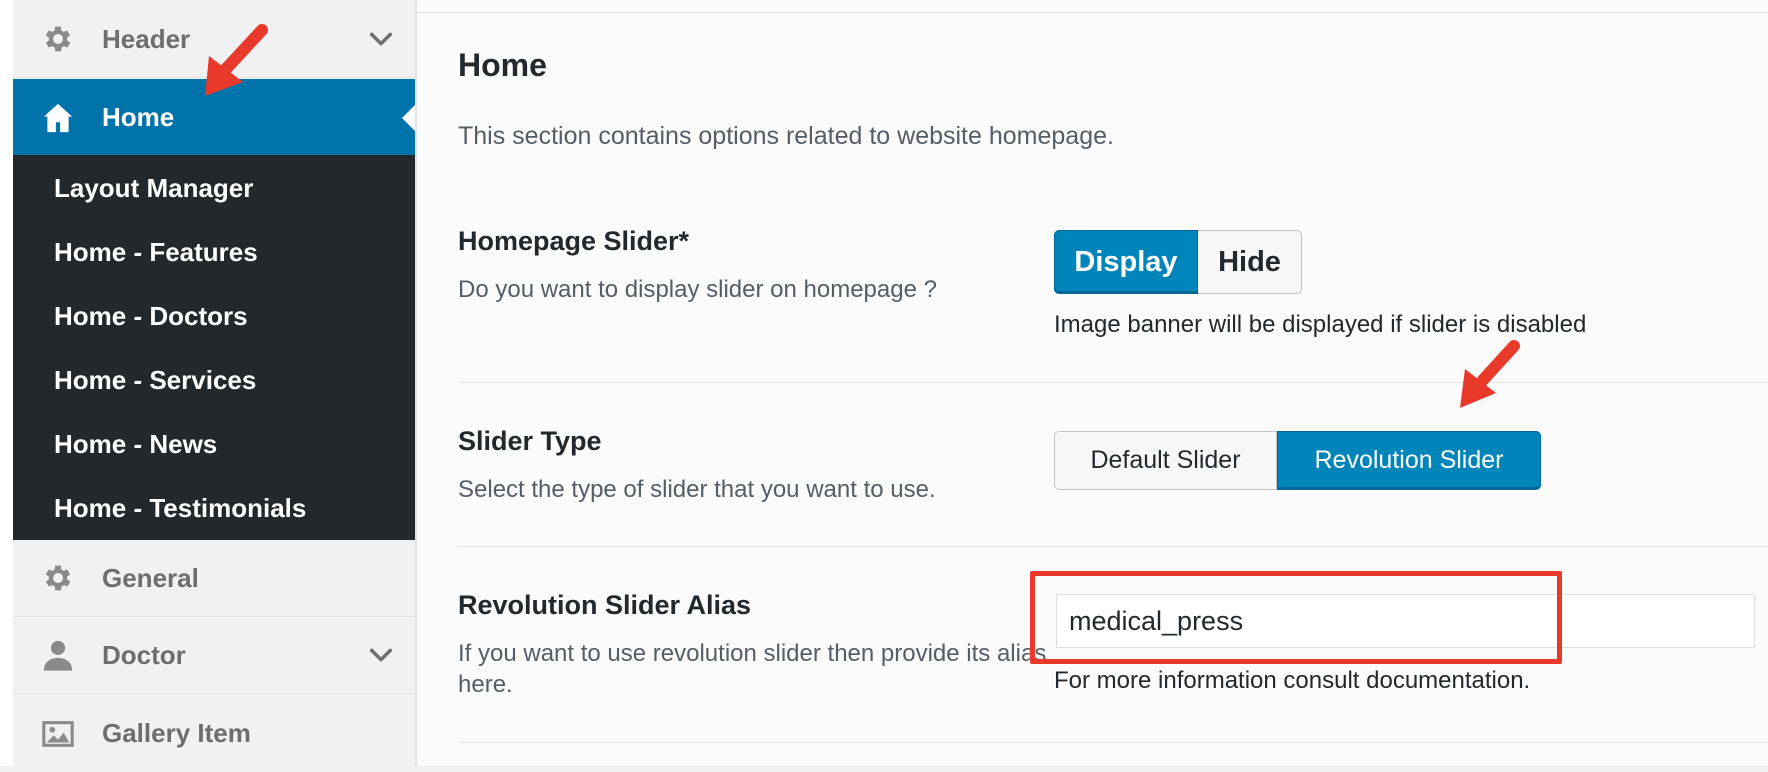 The height and width of the screenshot is (772, 1768). Describe the element at coordinates (574, 241) in the screenshot. I see `option-title-homepage-slider: Homepage Slider*` at that location.